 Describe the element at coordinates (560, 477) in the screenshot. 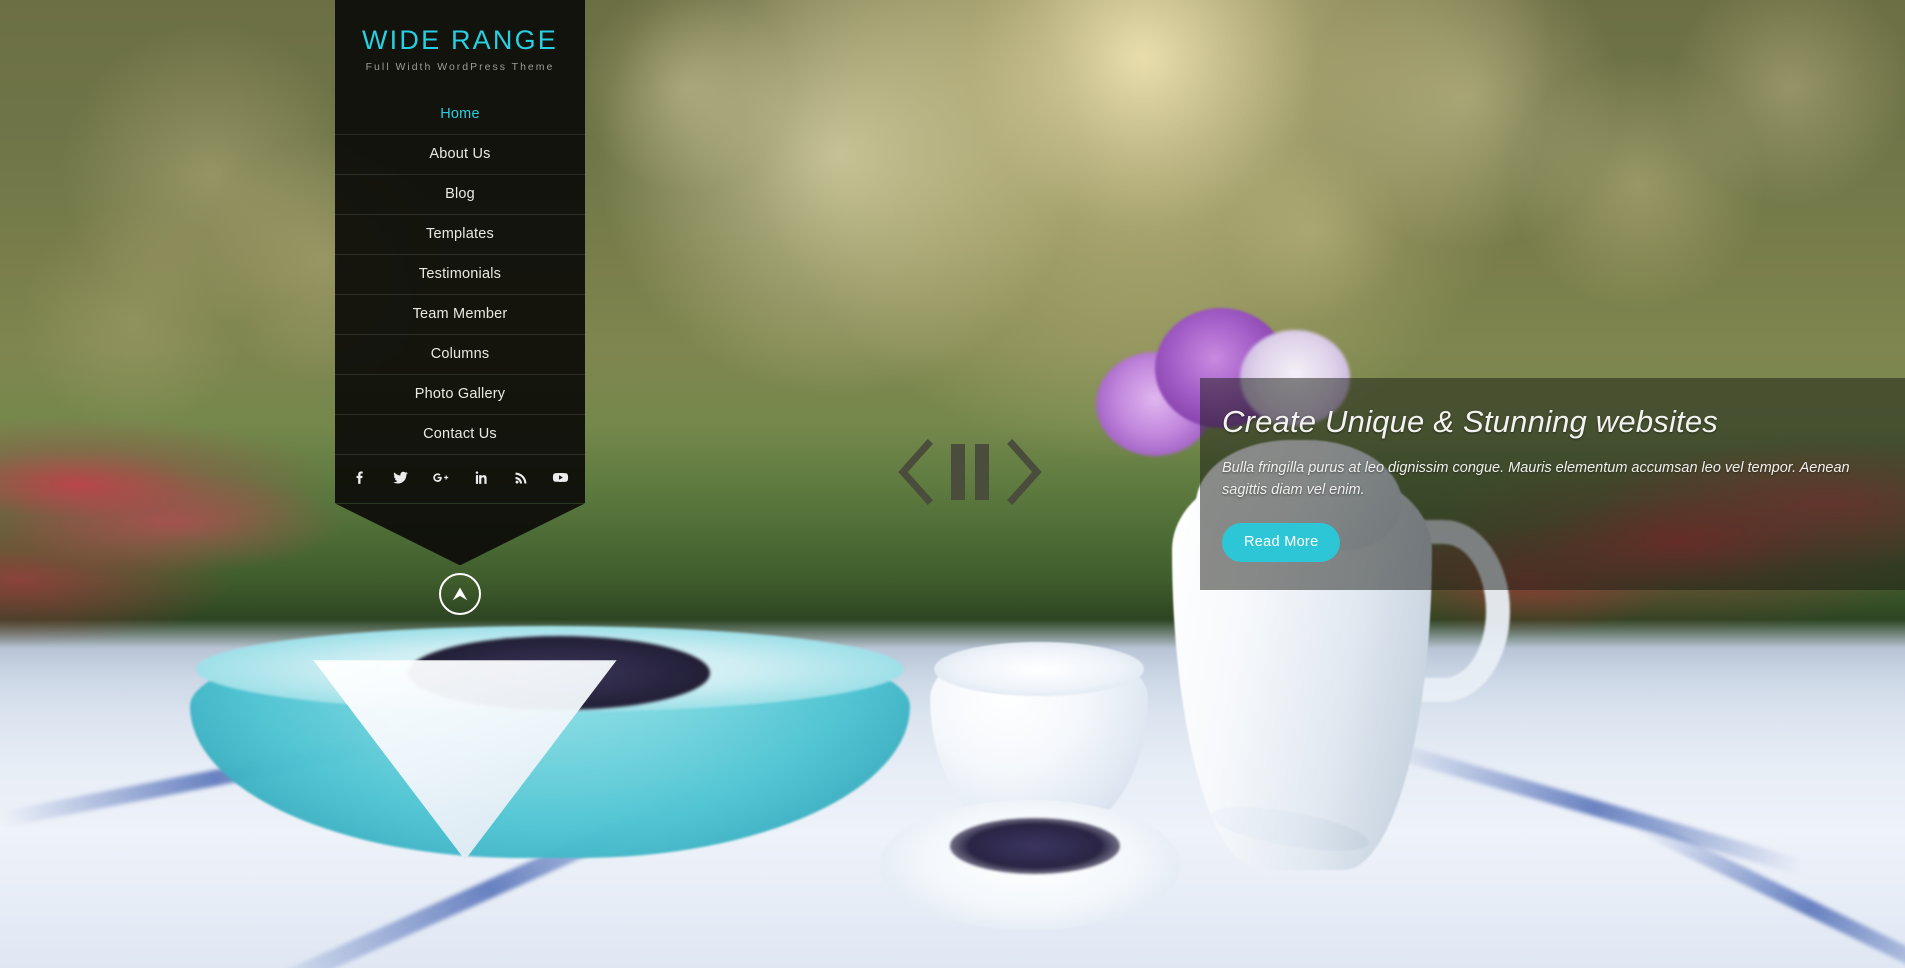

I see `youtube-icon` at that location.